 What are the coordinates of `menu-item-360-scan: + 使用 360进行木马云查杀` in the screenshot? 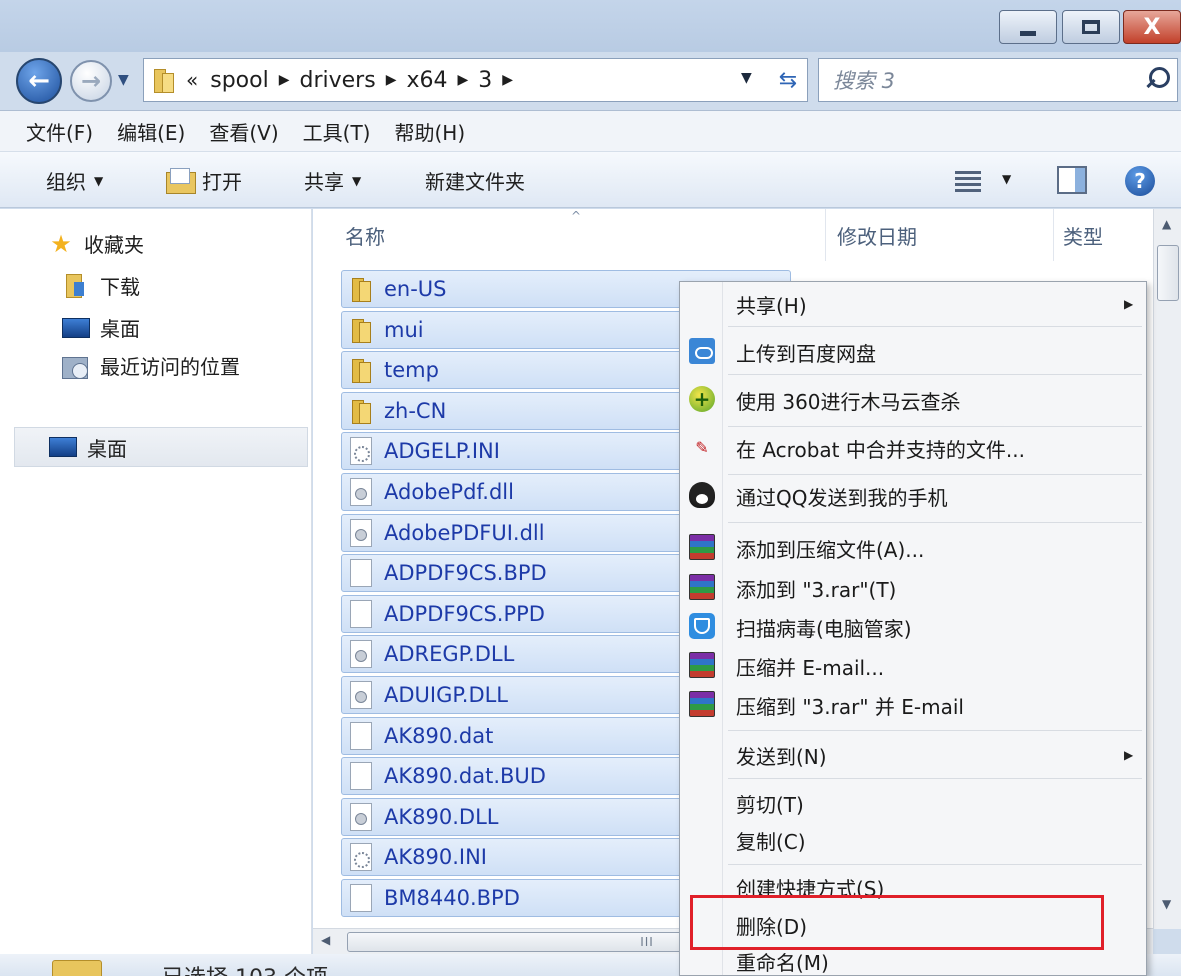 It's located at (913, 400).